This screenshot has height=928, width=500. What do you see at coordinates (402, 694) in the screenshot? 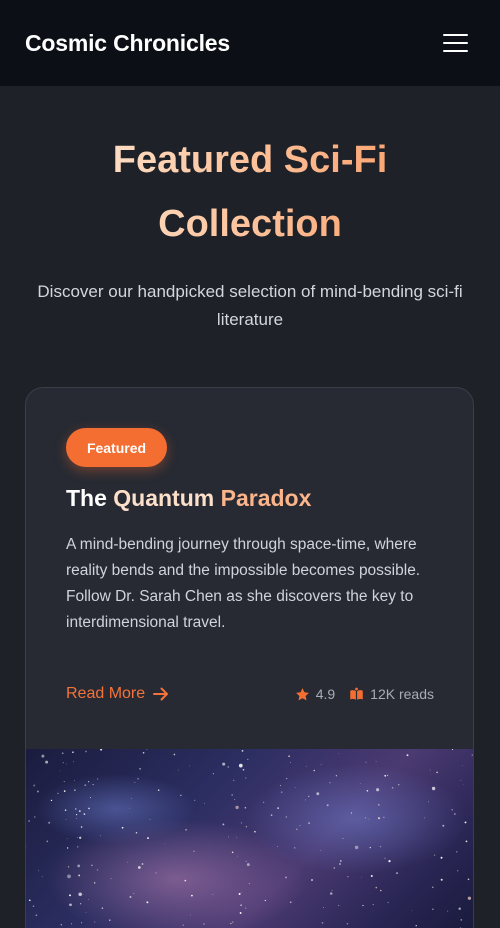
I see `reads-value: 12K reads` at bounding box center [402, 694].